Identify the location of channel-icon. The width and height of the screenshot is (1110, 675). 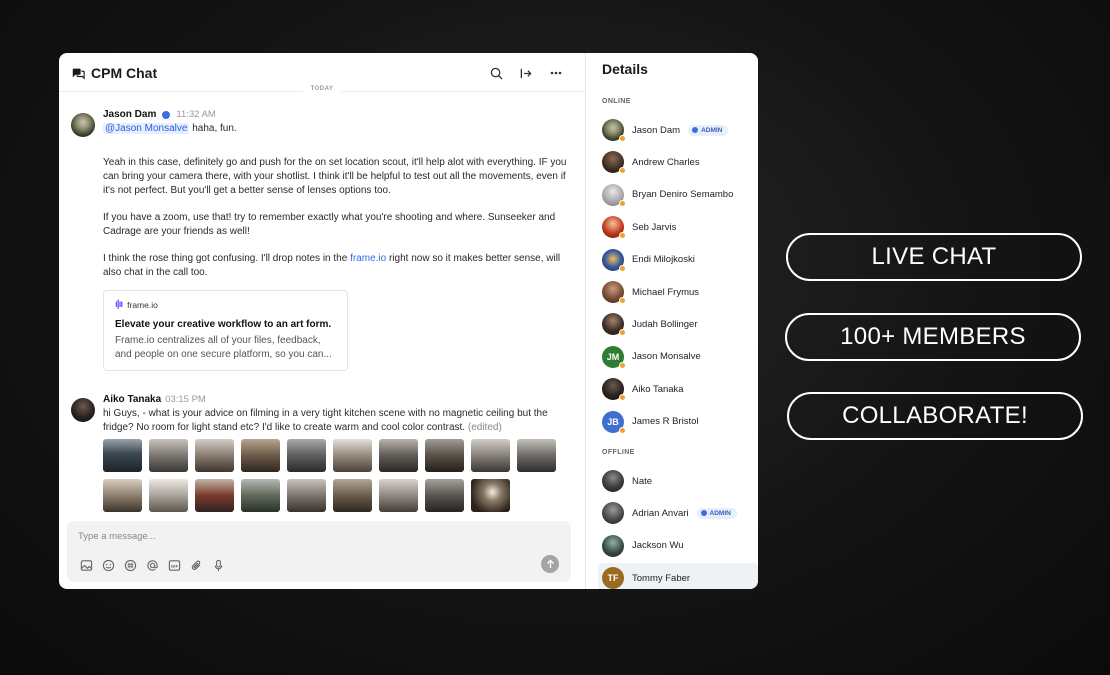
(130, 565).